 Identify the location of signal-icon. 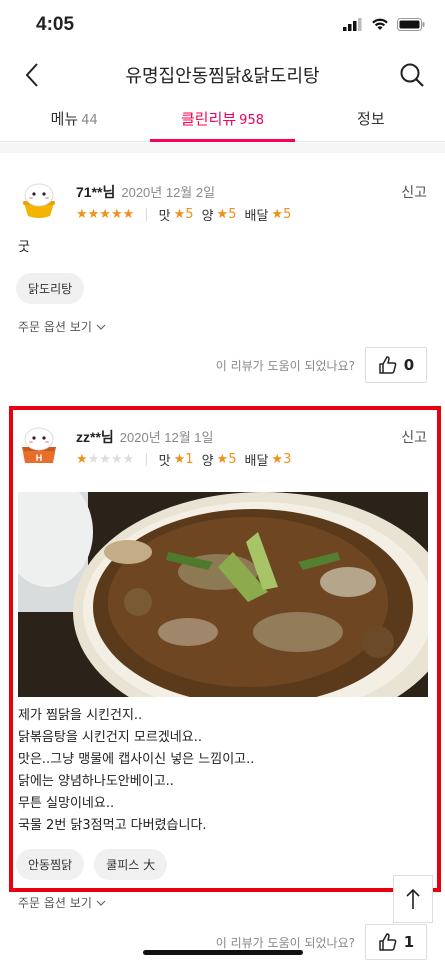
(352, 24).